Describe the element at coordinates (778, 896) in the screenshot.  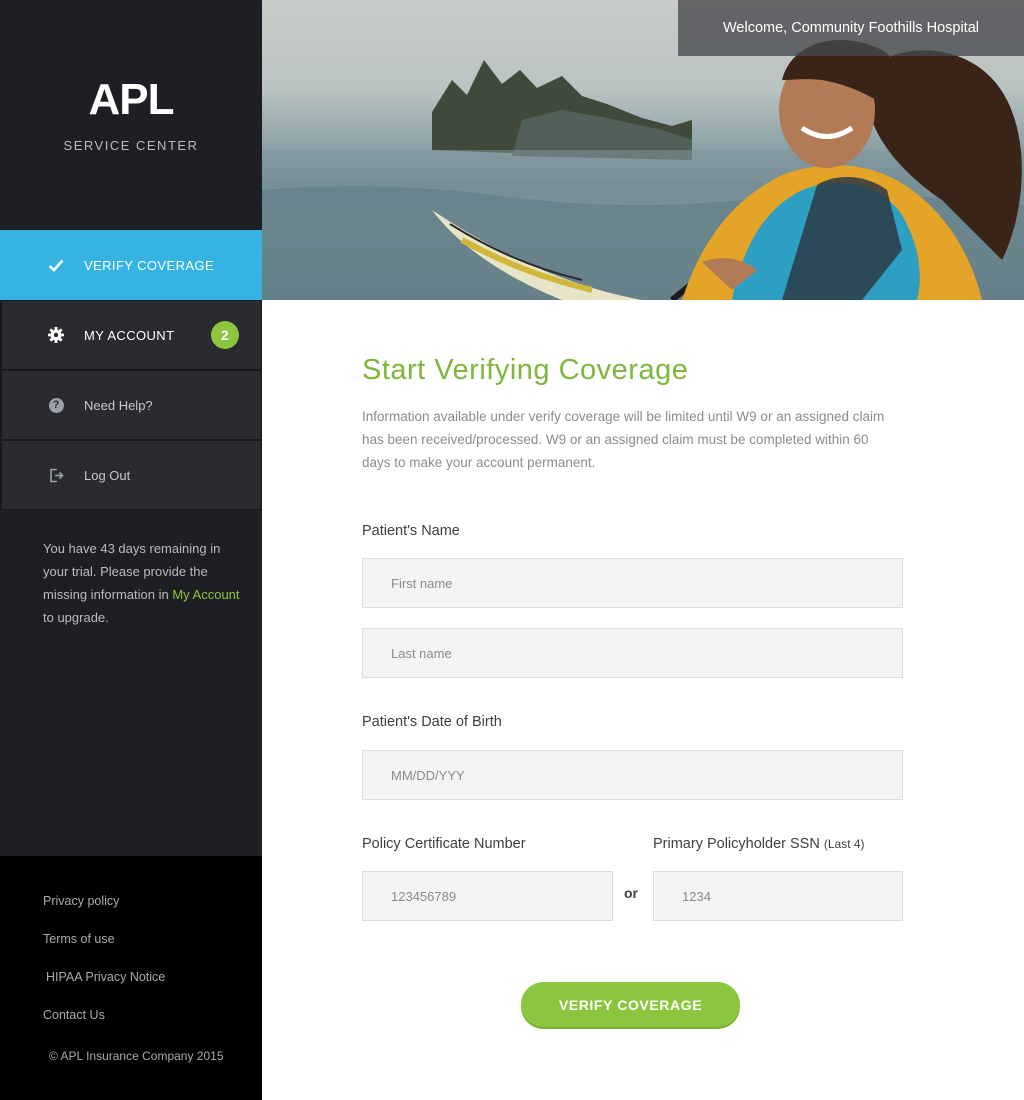
I see `ssn-field` at that location.